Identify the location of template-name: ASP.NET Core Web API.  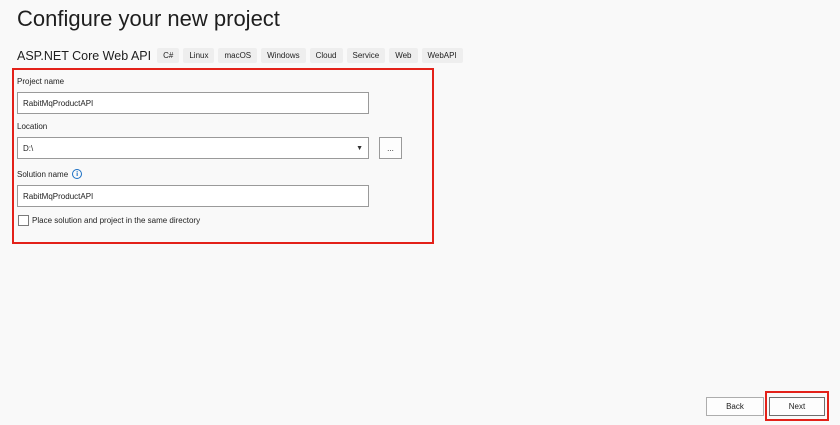
(84, 55).